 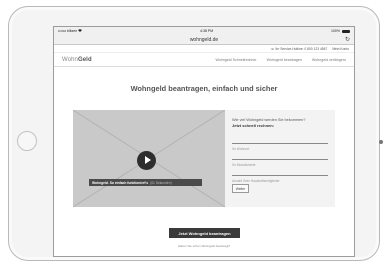 I want to click on battery-percentage: 100%, so click(x=335, y=31).